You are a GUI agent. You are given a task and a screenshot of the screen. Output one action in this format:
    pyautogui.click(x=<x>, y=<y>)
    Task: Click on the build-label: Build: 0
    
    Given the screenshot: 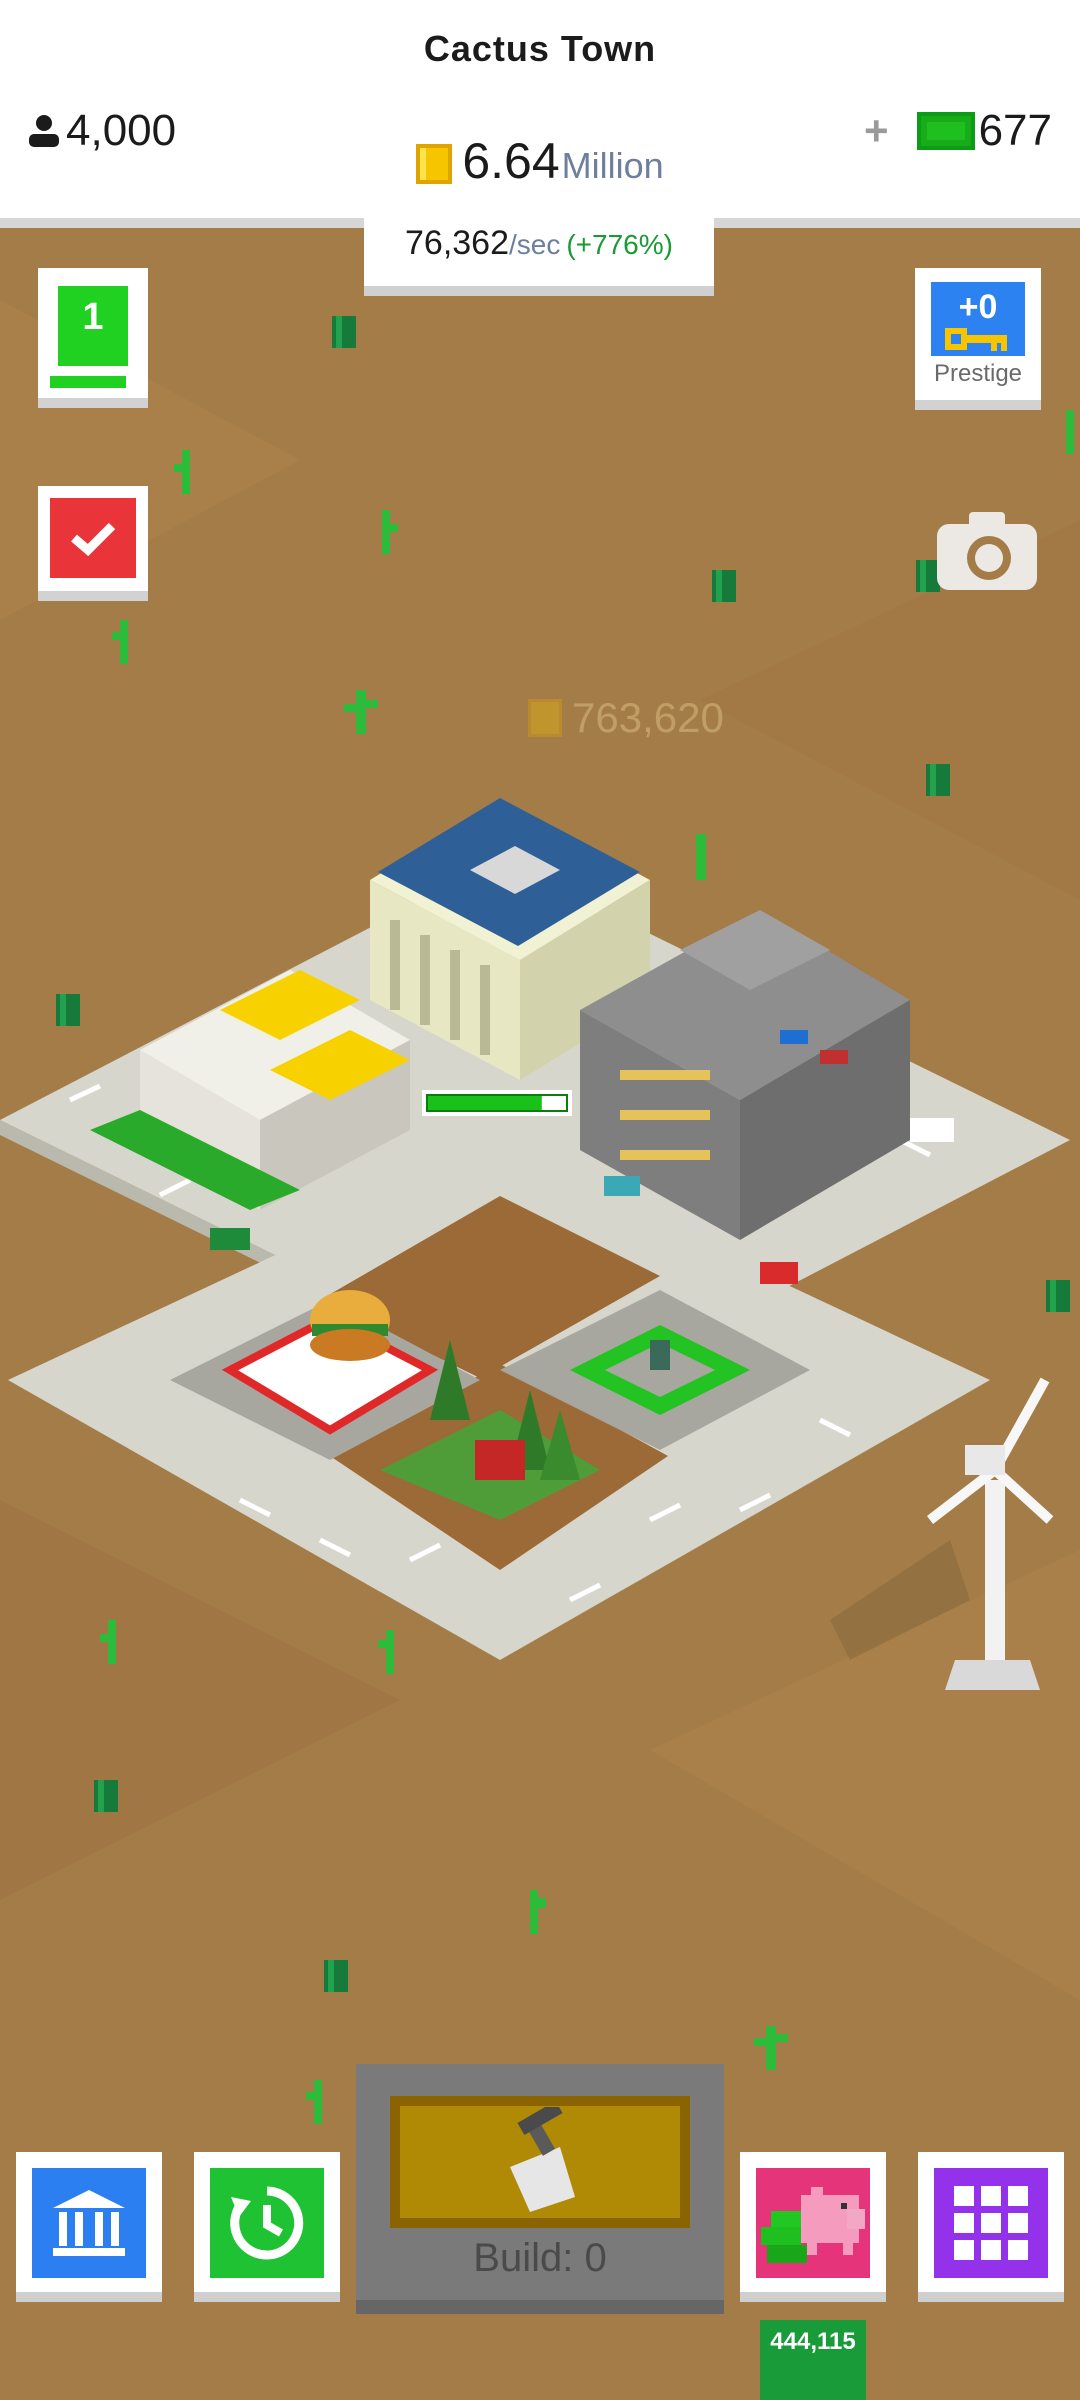 What is the action you would take?
    pyautogui.click(x=540, y=2258)
    